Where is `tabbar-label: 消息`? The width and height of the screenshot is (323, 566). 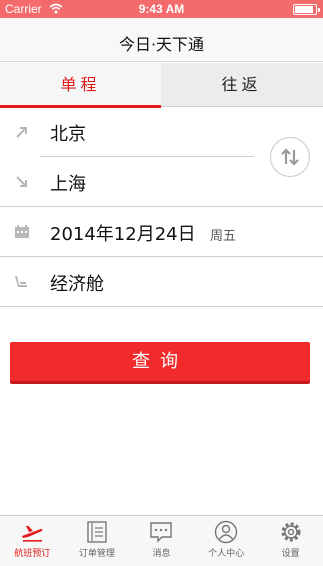
tabbar-label: 消息 is located at coordinates (161, 554).